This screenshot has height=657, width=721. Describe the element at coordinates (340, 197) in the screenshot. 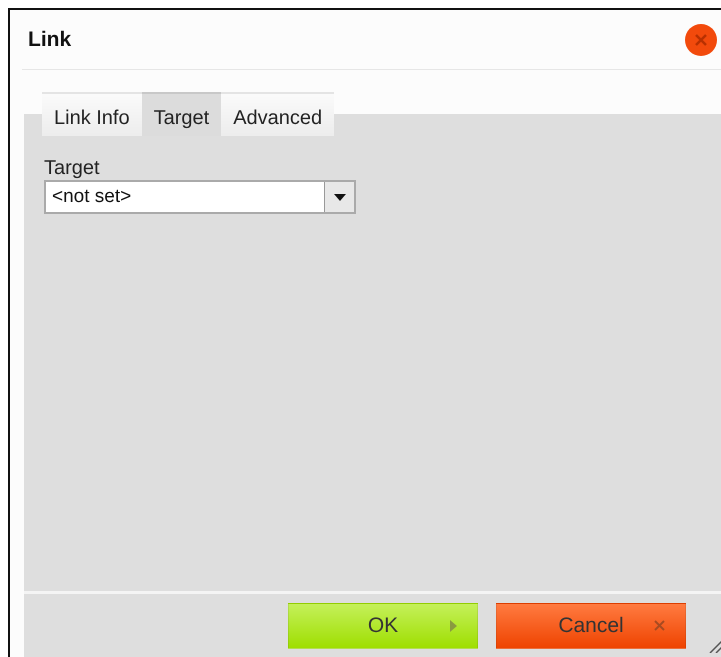

I see `dropdown-arrow-icon` at that location.